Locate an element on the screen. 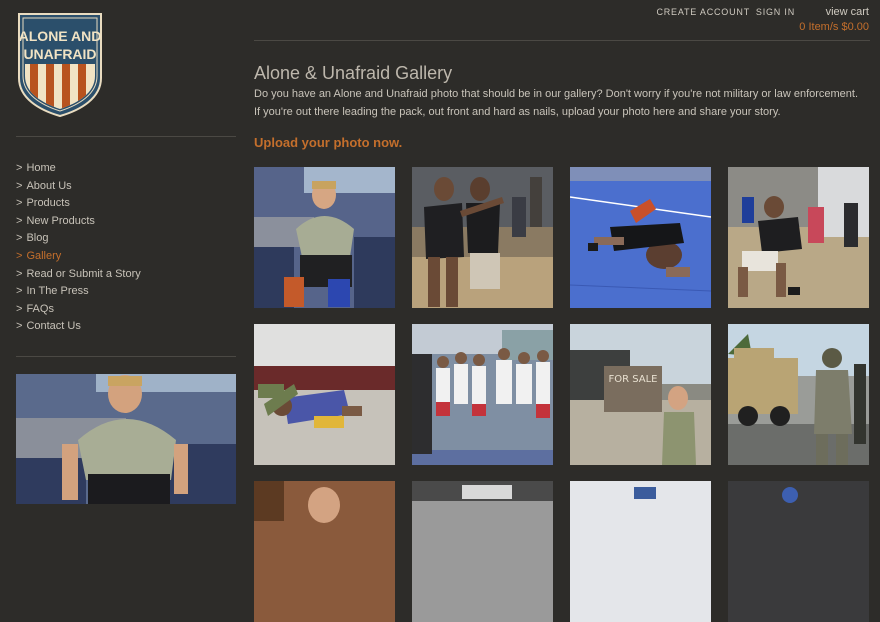 This screenshot has height=622, width=880. nav-item-label: Gallery is located at coordinates (44, 255).